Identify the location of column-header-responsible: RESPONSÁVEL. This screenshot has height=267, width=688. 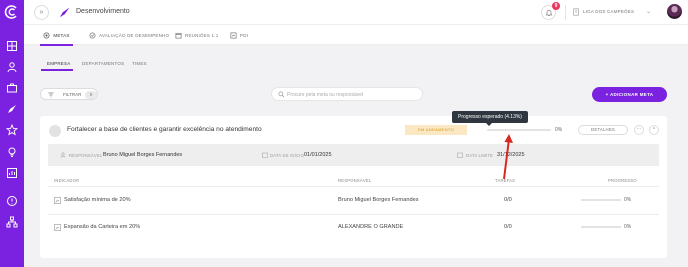
(355, 180).